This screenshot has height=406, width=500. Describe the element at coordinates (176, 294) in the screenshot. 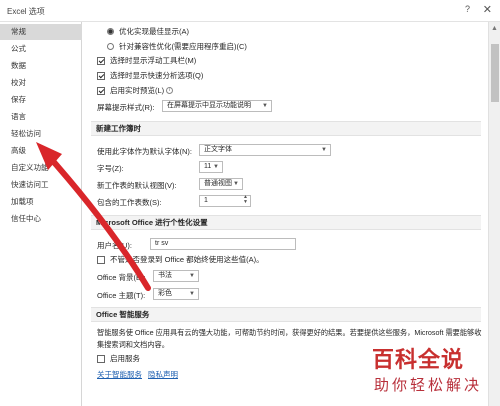

I see `office-theme-select: 彩色 ▼` at that location.